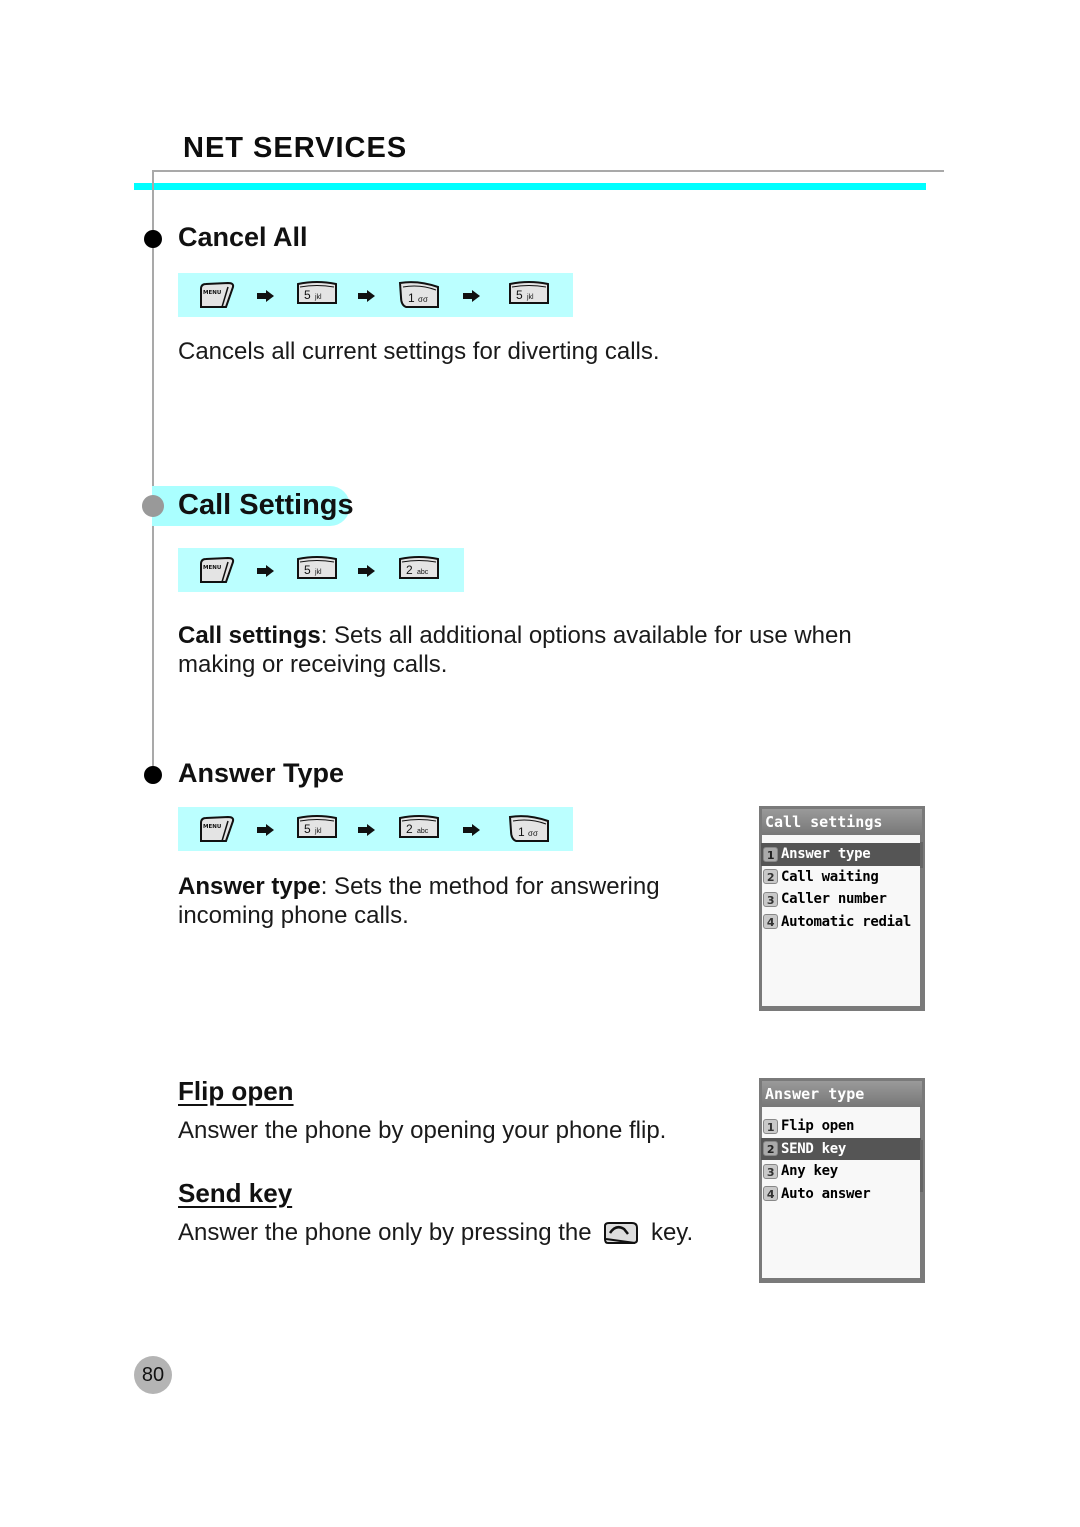  Describe the element at coordinates (846, 921) in the screenshot. I see `menu-item-label: Automatic redial` at that location.